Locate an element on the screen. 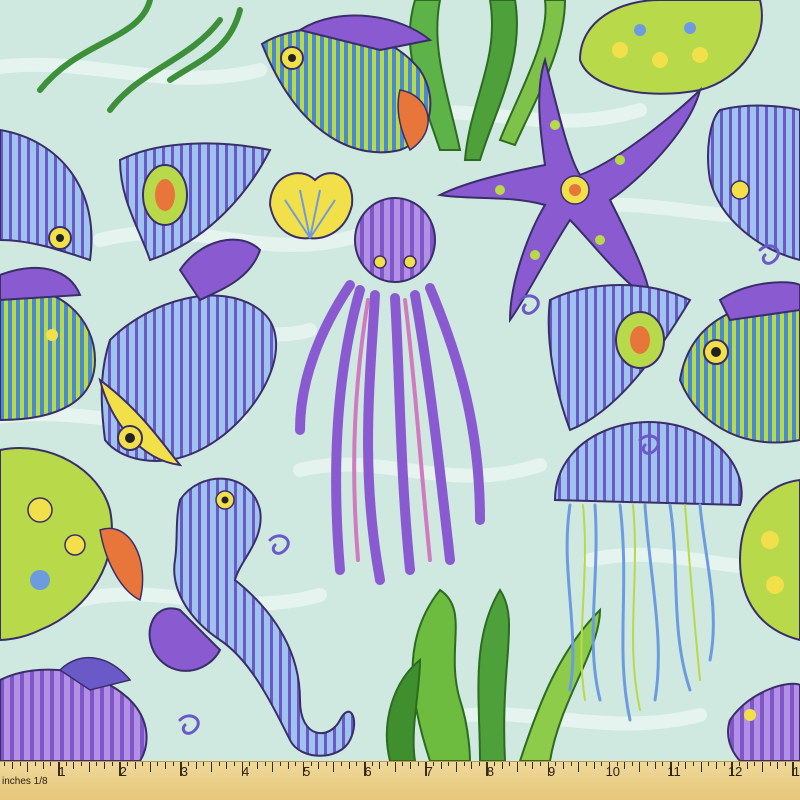 The width and height of the screenshot is (800, 800). purple-fish-bottom-left is located at coordinates (74, 708).